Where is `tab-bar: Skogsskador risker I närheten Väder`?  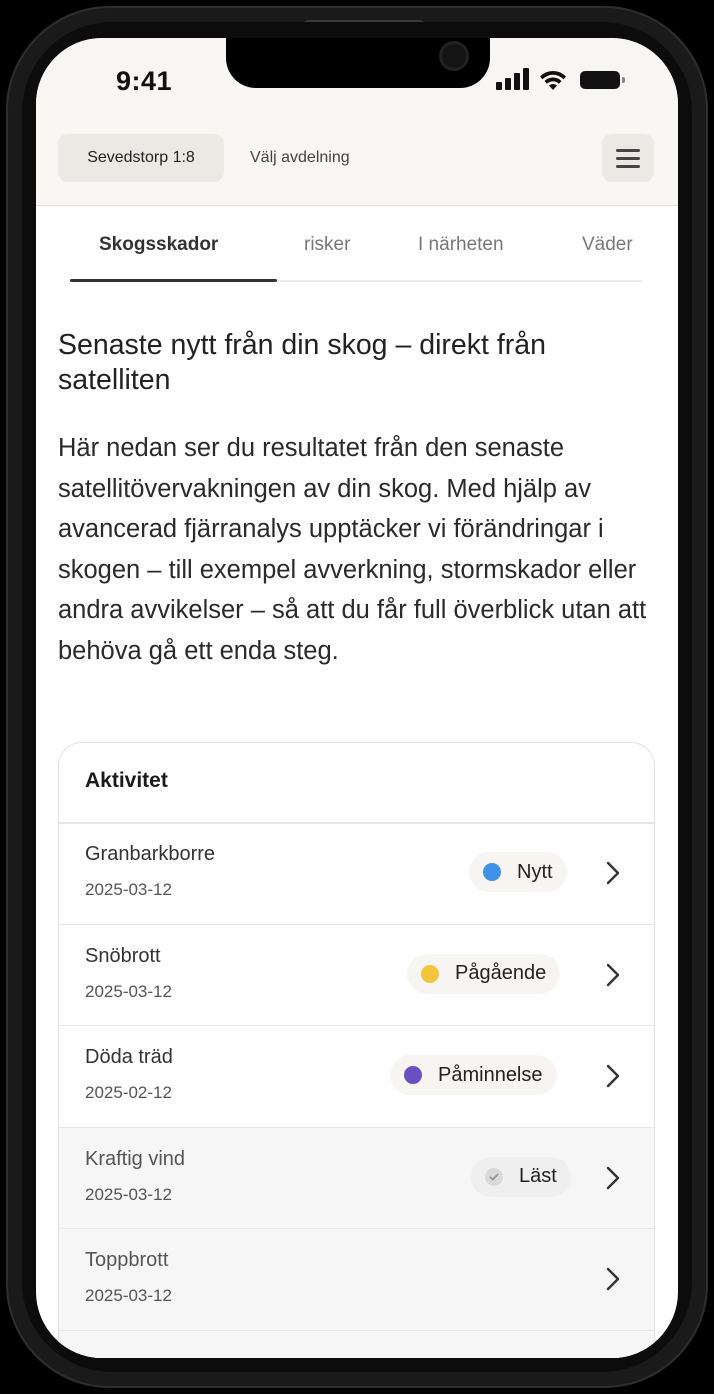
tab-bar: Skogsskador risker I närheten Väder is located at coordinates (357, 261).